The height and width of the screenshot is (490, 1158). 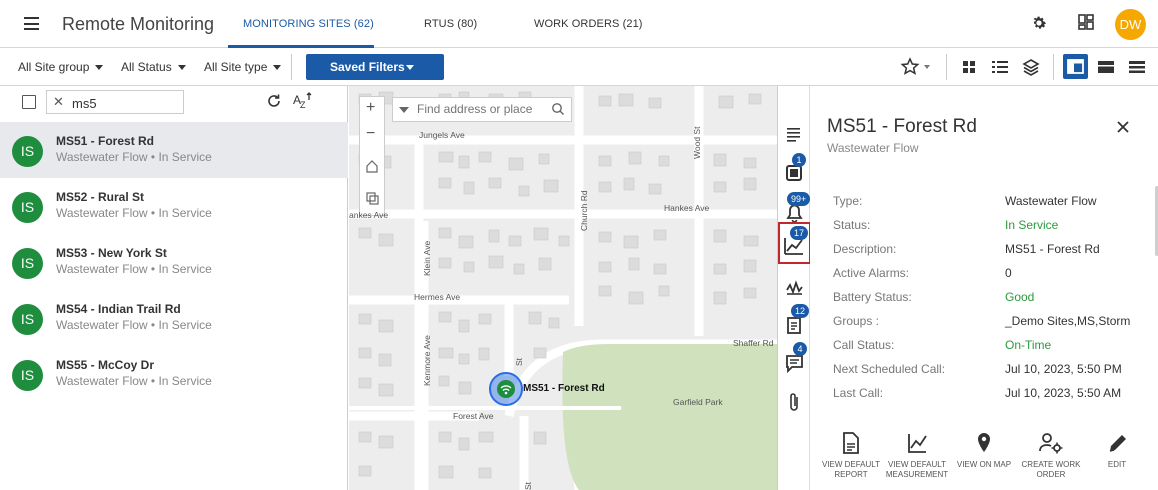 I want to click on pencil-icon, so click(x=1117, y=443).